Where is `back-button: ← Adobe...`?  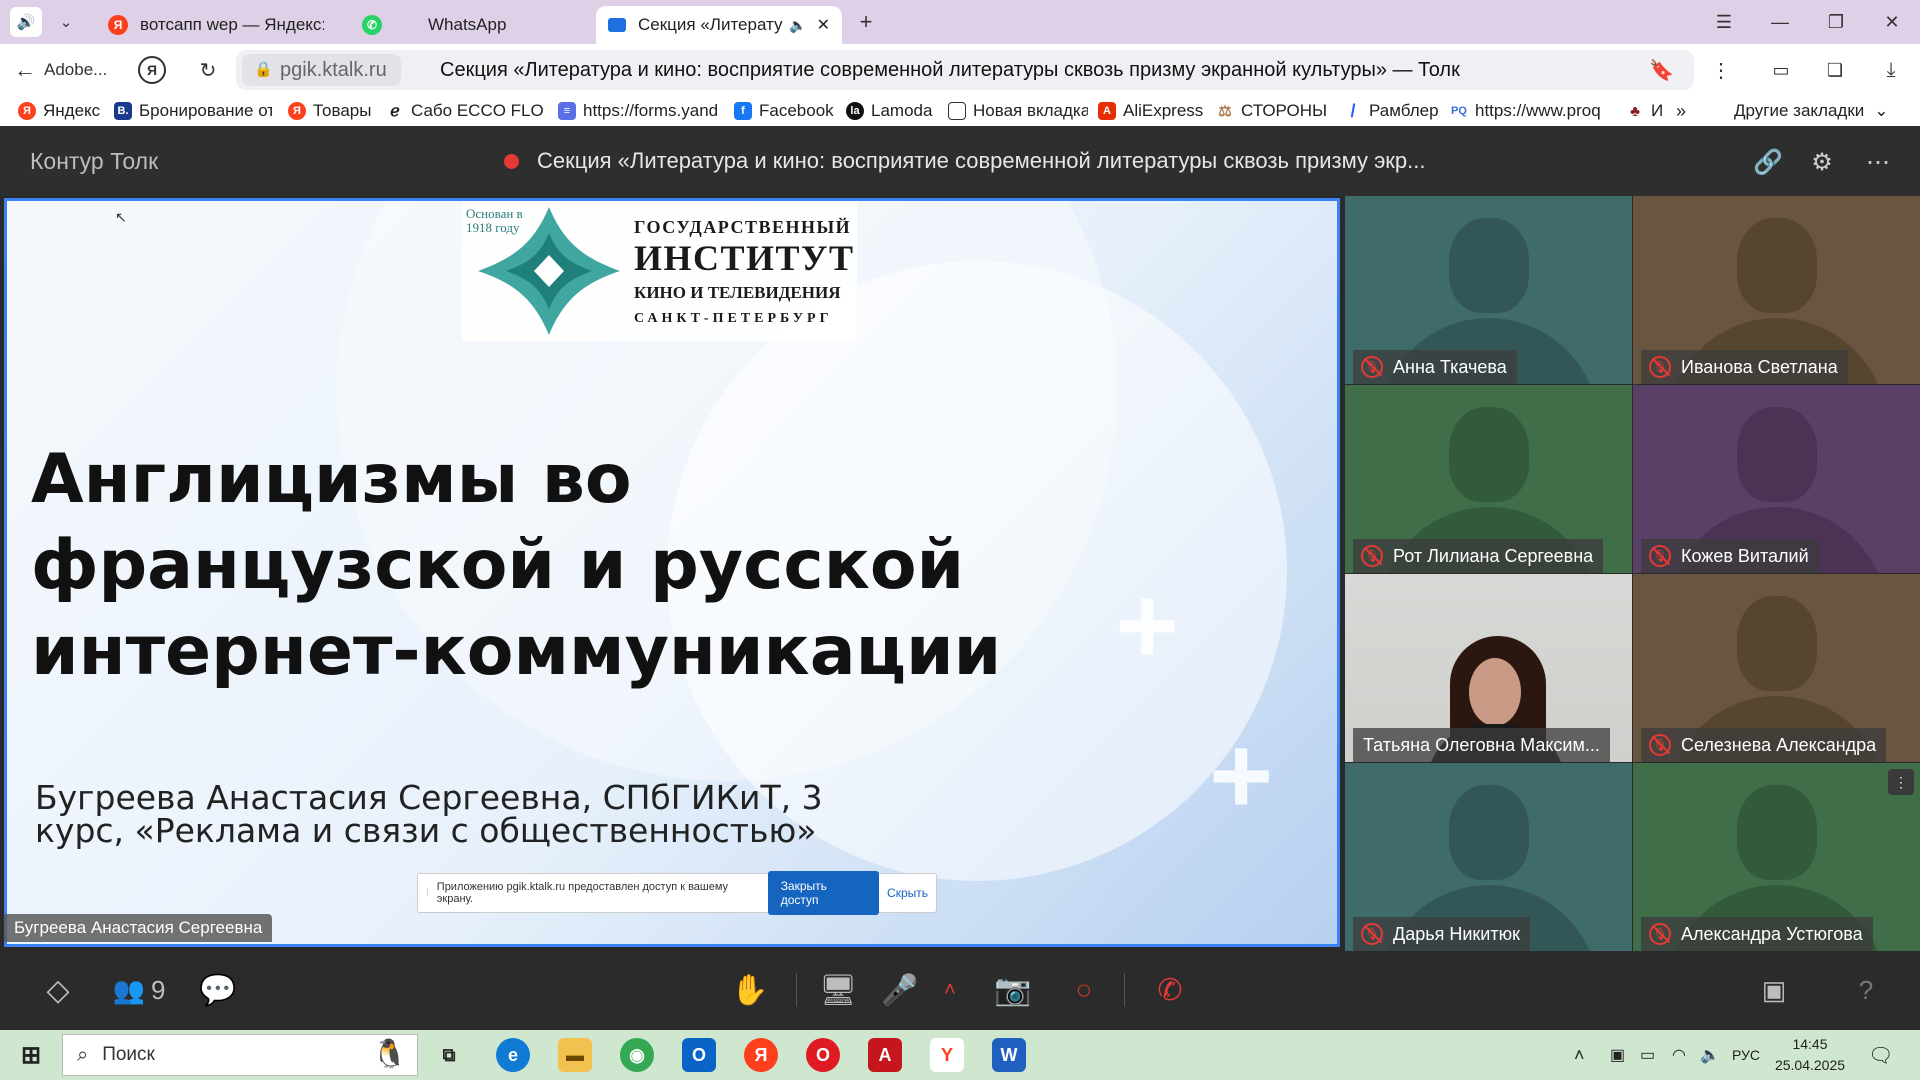
back-button: ← Adobe... is located at coordinates (60, 70).